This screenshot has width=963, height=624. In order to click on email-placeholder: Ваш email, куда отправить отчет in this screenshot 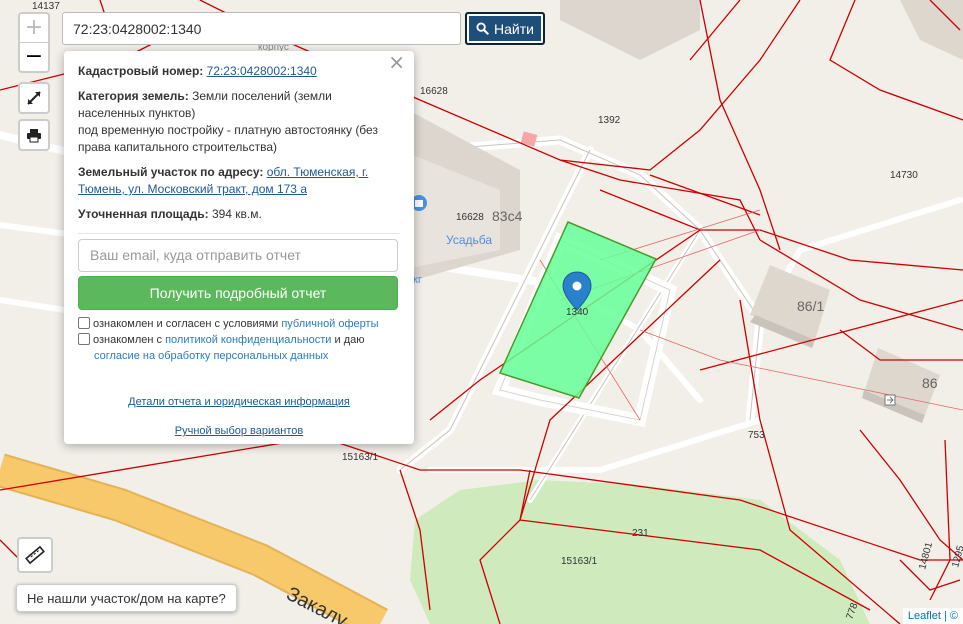, I will do `click(195, 255)`.